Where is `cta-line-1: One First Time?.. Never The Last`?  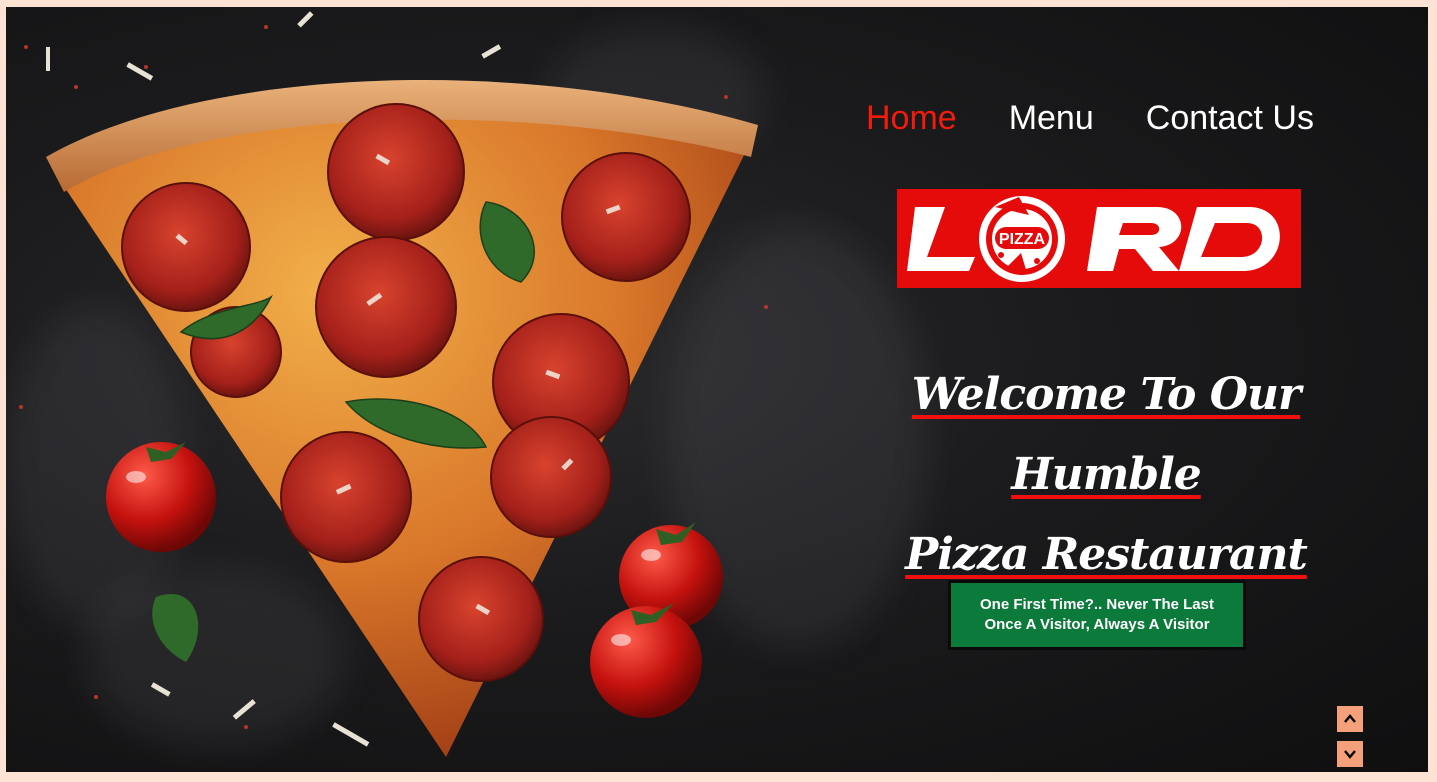 cta-line-1: One First Time?.. Never The Last is located at coordinates (1097, 604).